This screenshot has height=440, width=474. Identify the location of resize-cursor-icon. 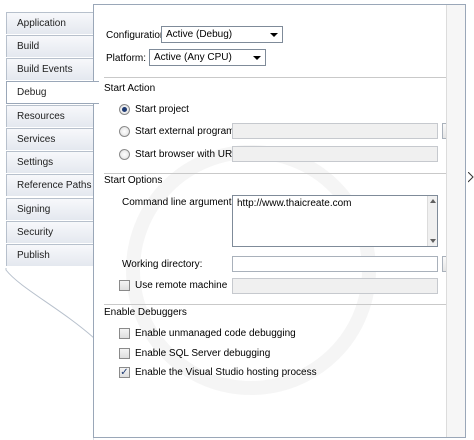
(471, 177).